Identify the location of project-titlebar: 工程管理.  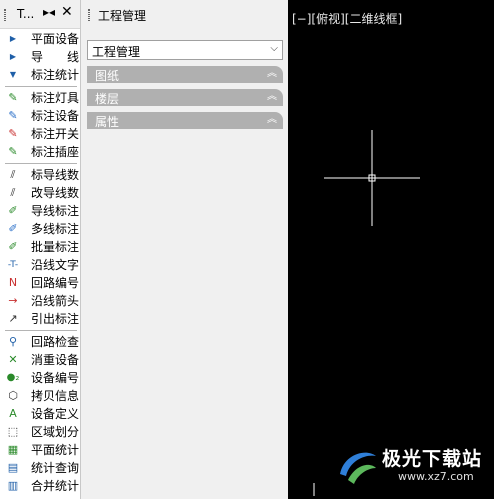
(184, 14).